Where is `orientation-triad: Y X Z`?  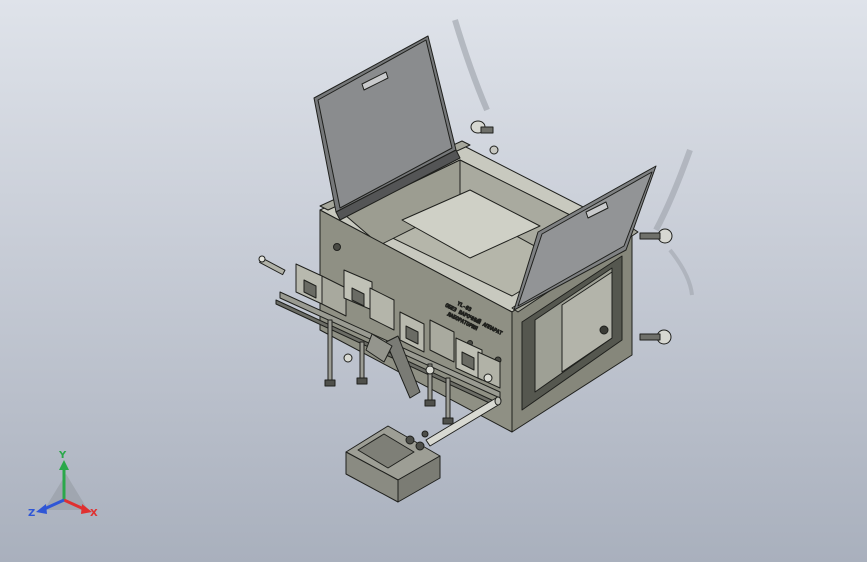 orientation-triad: Y X Z is located at coordinates (63, 484).